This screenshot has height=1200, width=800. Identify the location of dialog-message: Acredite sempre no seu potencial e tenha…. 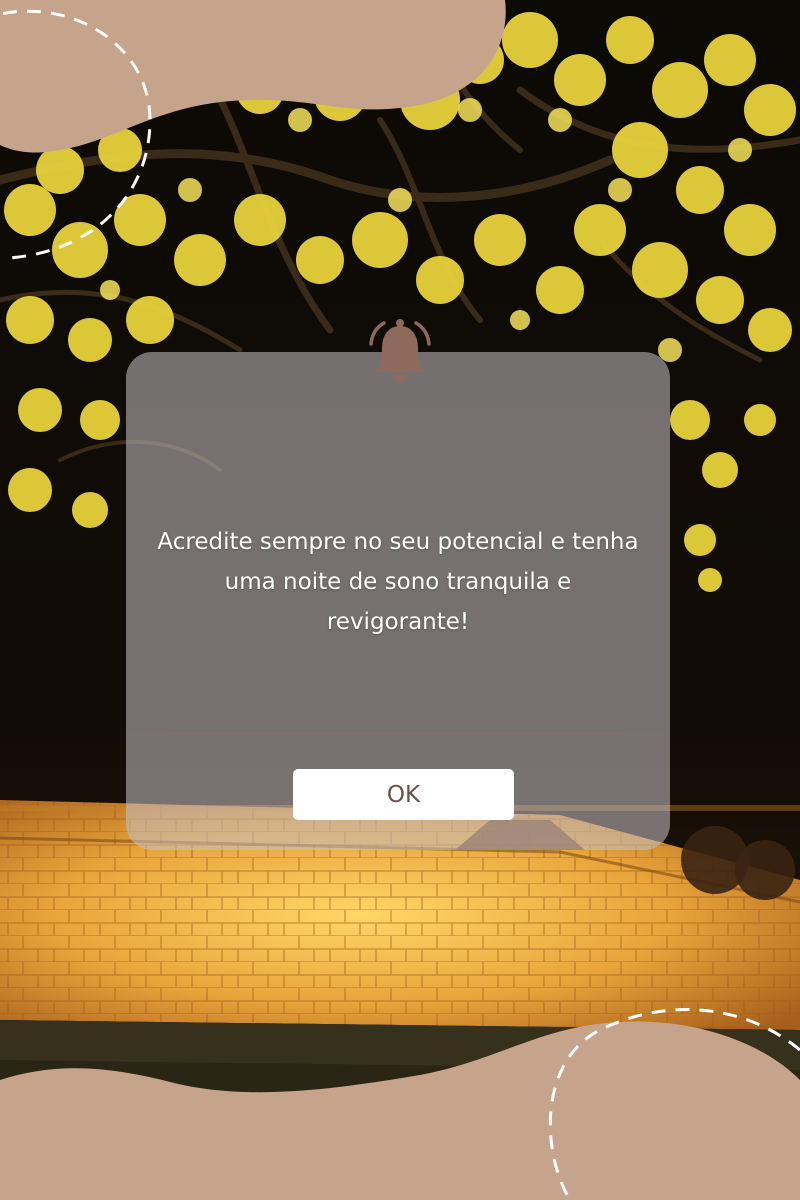
(398, 582).